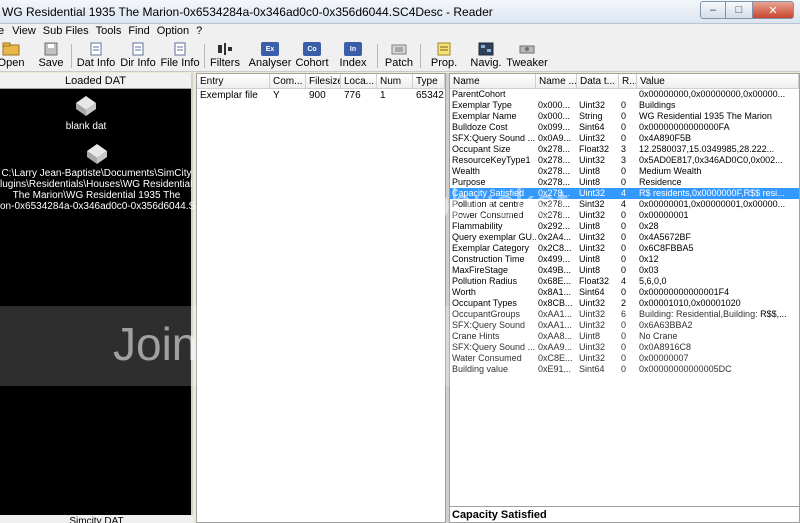 Image resolution: width=800 pixels, height=523 pixels. I want to click on col-type: Type, so click(429, 81).